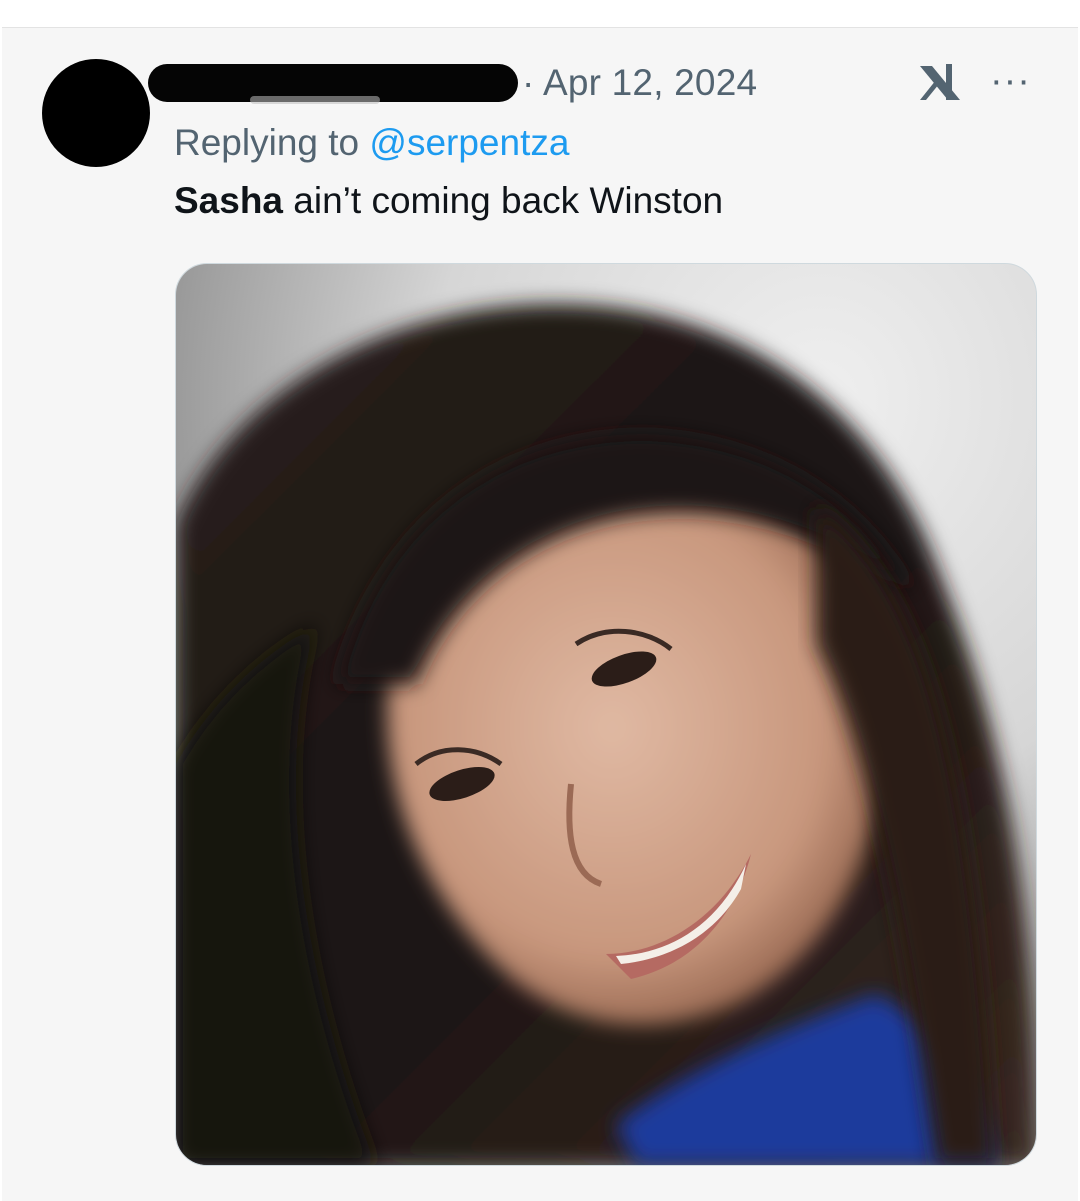 The image size is (1080, 1201). Describe the element at coordinates (1010, 81) in the screenshot. I see `more-options-icon: ···` at that location.